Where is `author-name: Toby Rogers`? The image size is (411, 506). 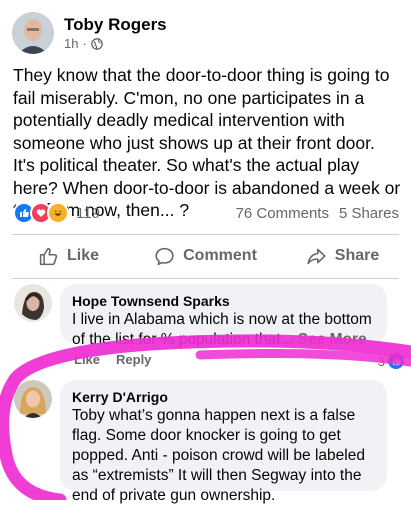
author-name: Toby Rogers is located at coordinates (115, 24).